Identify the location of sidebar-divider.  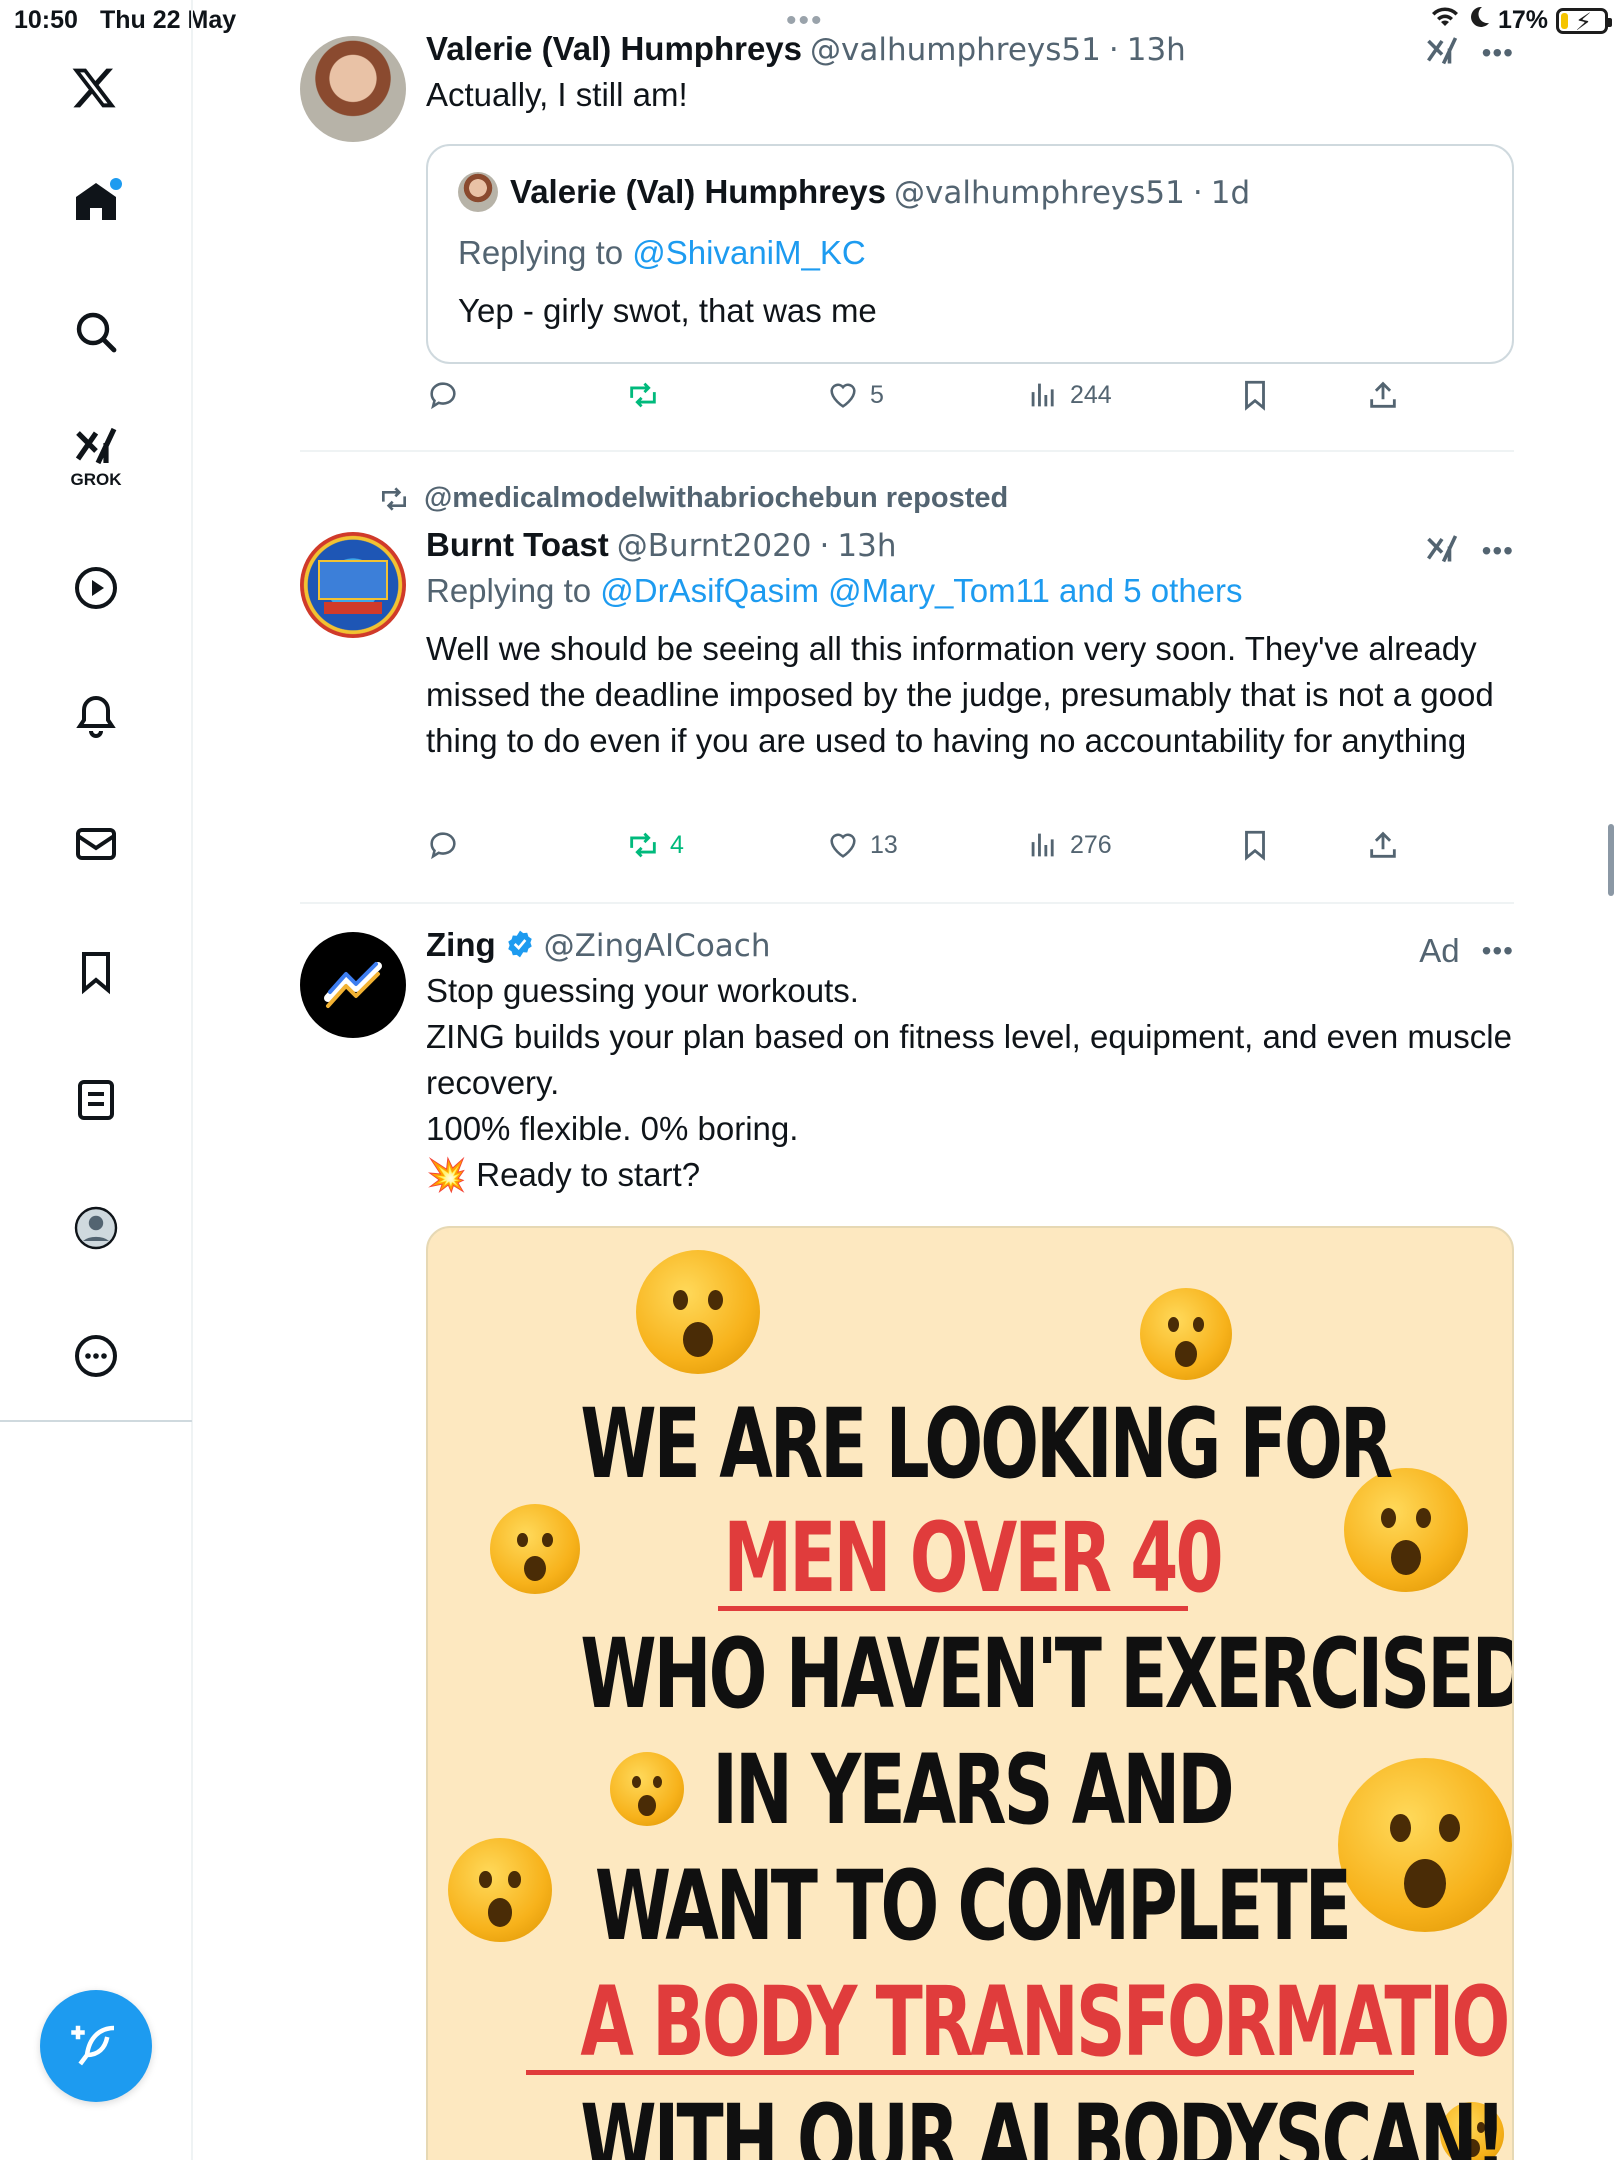
(96, 1421).